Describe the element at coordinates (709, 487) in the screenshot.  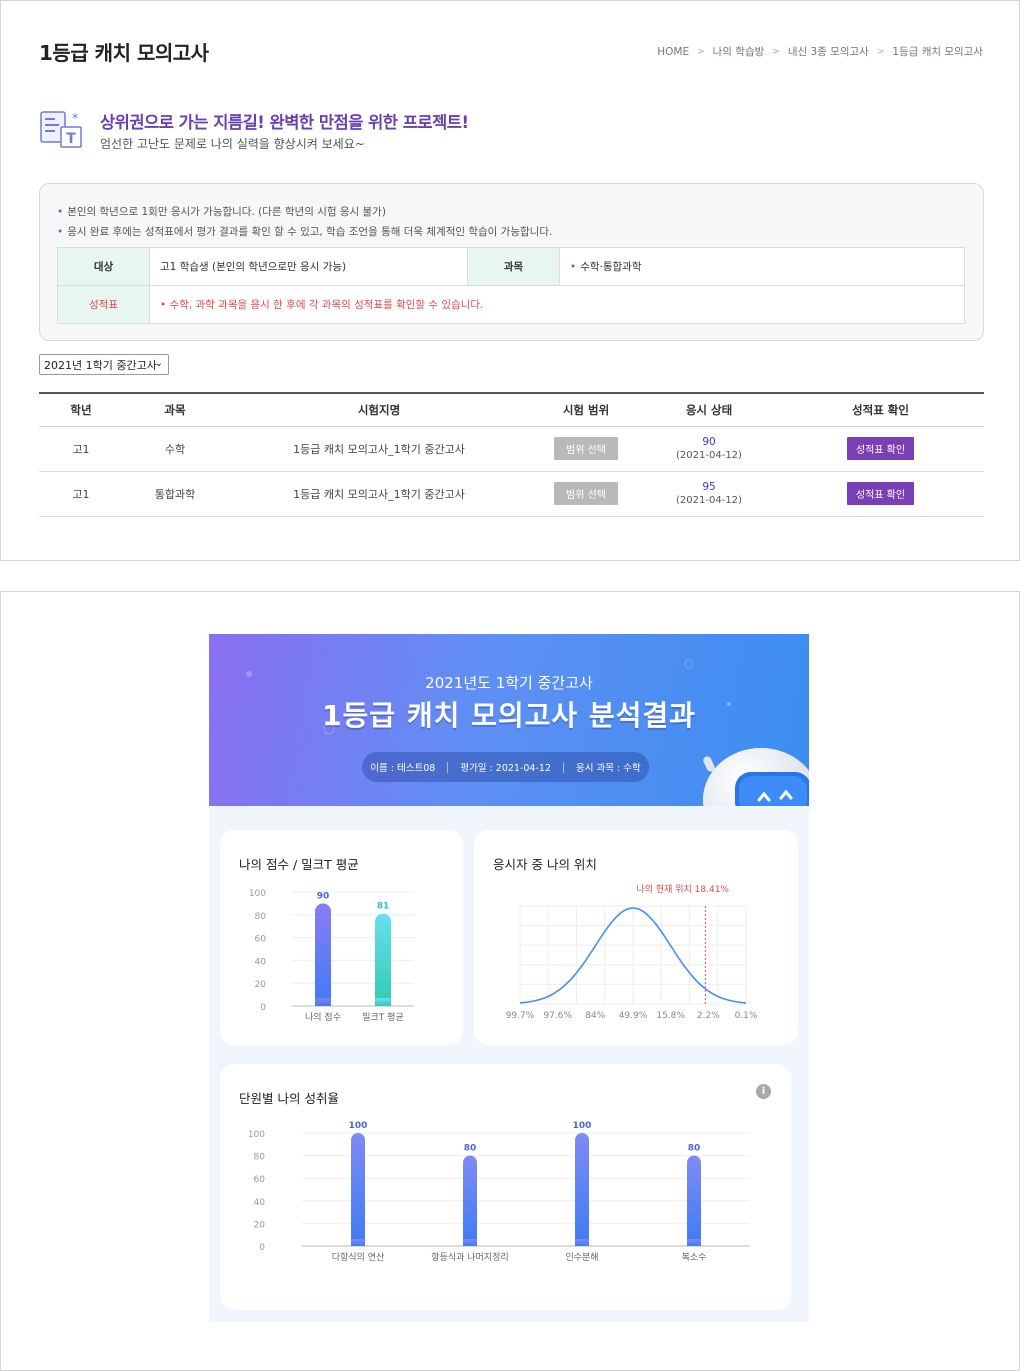
I see `score-link: 95` at that location.